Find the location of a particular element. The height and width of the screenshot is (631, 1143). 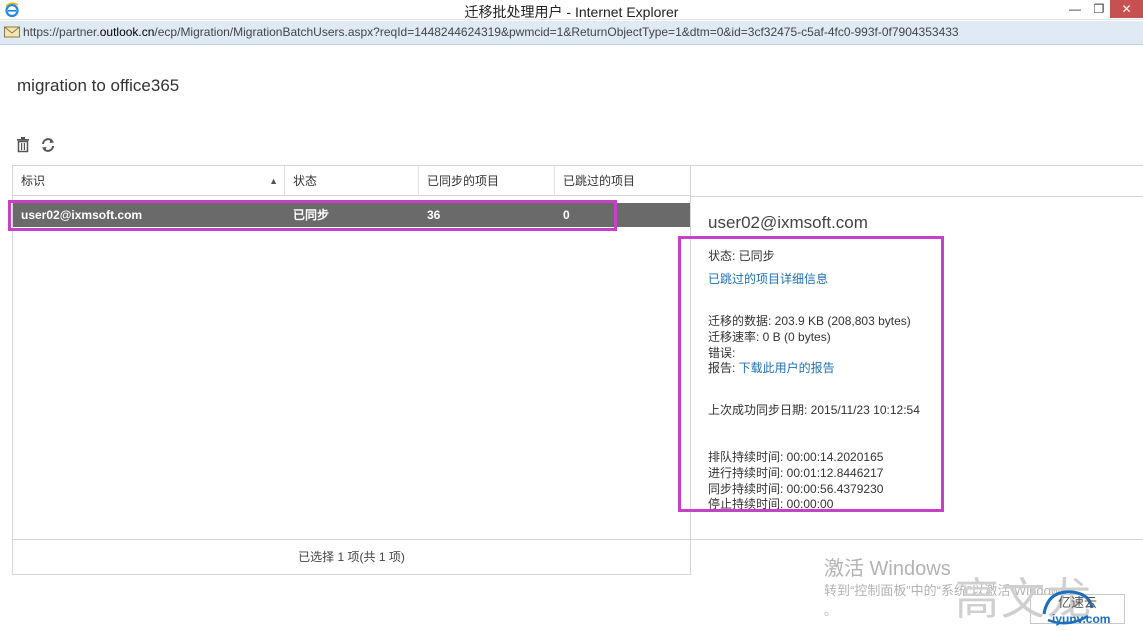

url-host: outlook.cn is located at coordinates (127, 32).